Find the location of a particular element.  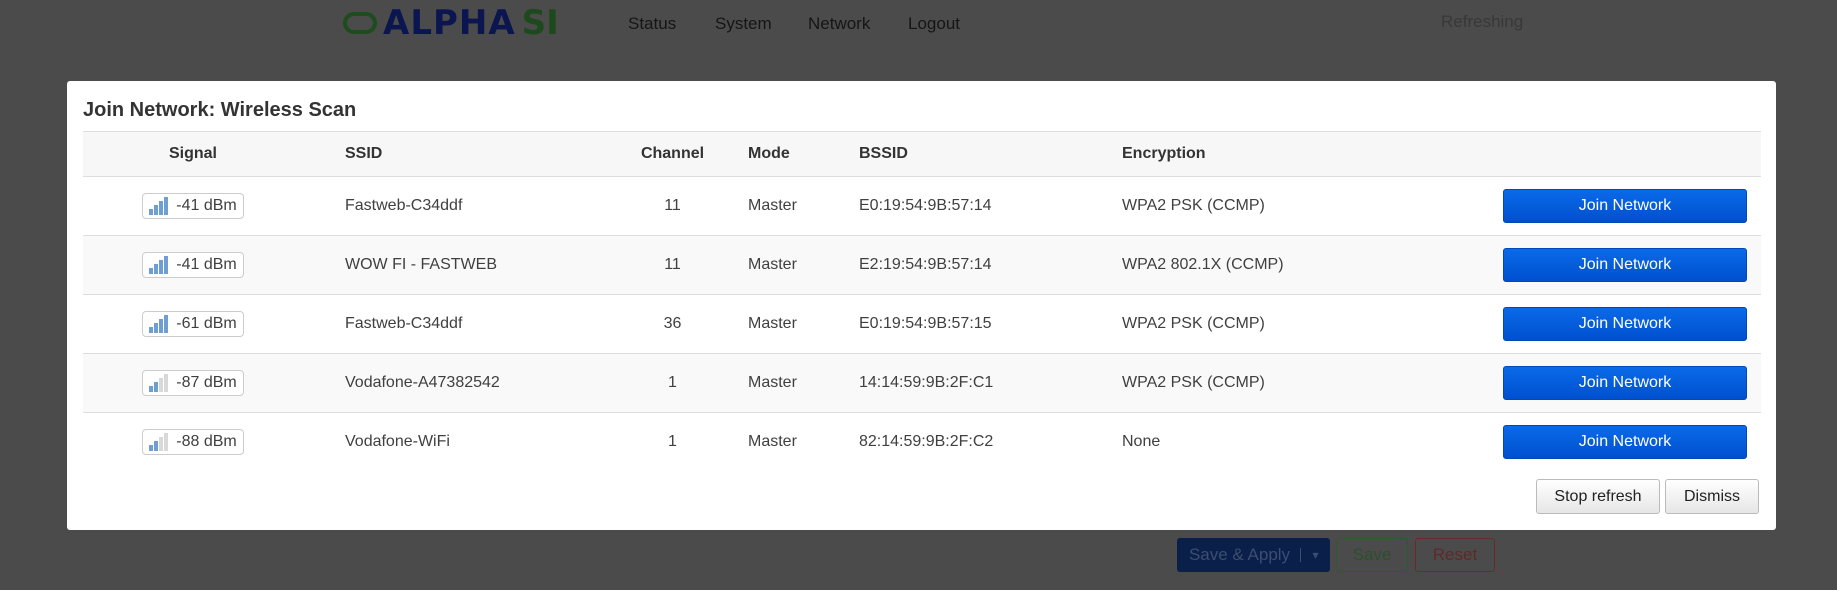

ssid: WOW FI - FASTWEB is located at coordinates (464, 265).